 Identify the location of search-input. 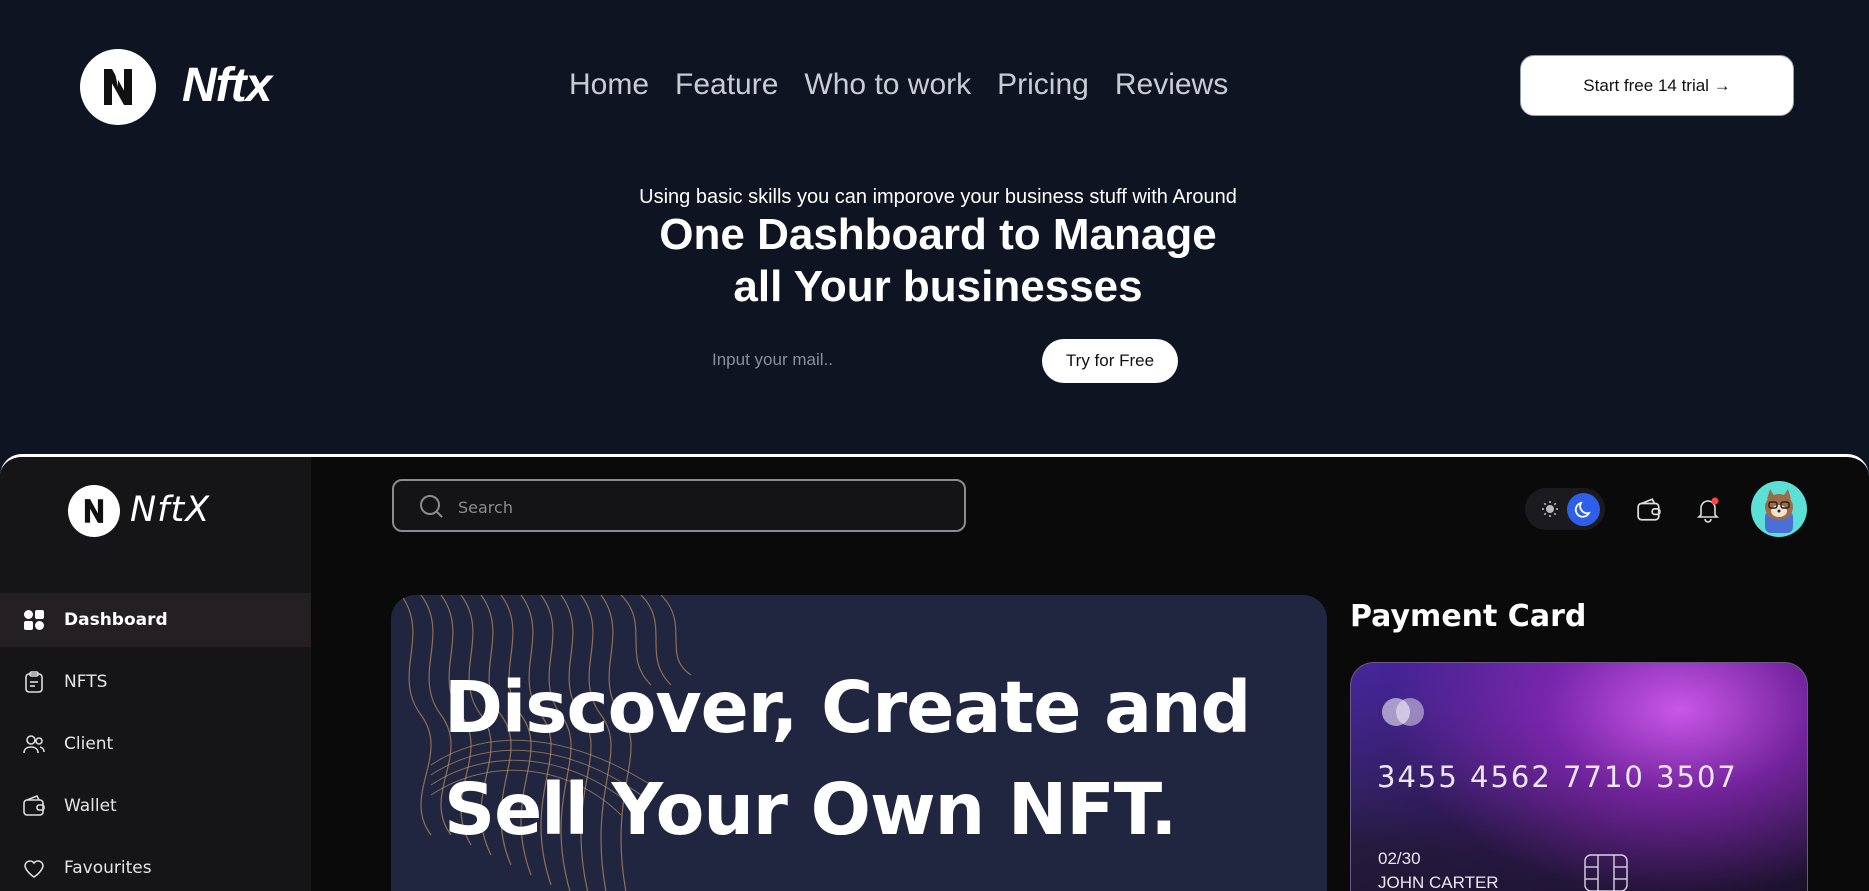
(698, 507).